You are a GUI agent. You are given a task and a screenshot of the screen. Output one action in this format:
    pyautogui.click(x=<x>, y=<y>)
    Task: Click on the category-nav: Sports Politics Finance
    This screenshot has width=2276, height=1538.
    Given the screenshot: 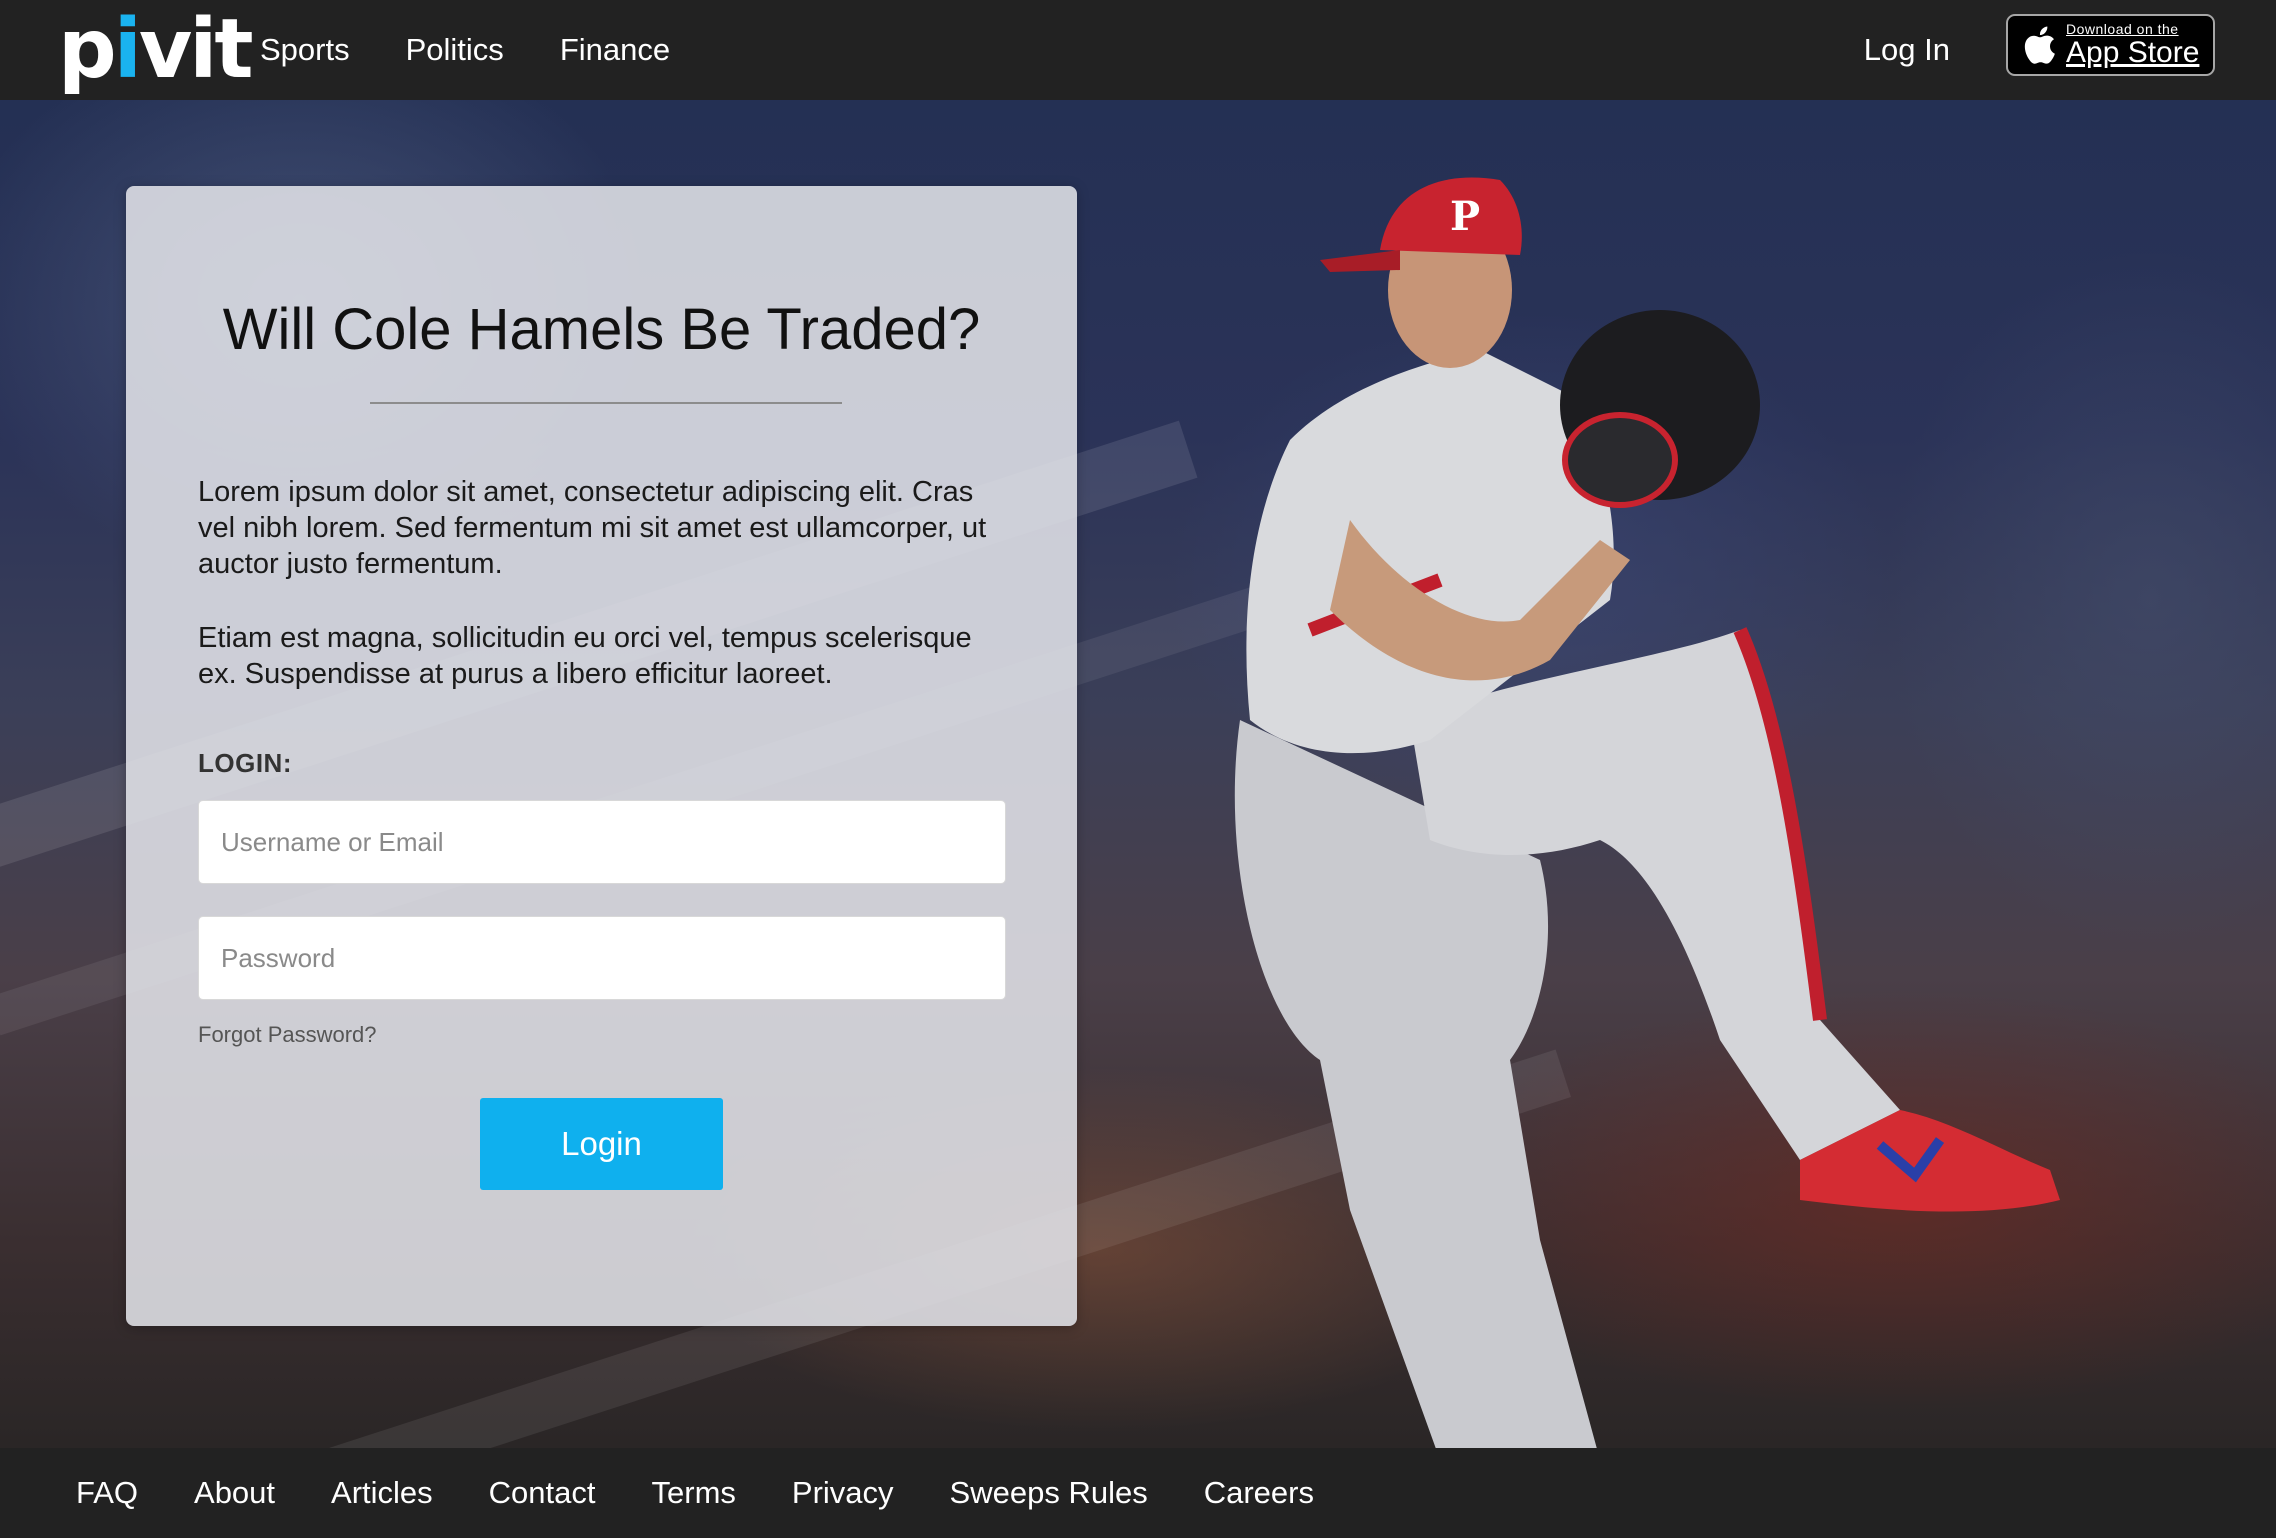 What is the action you would take?
    pyautogui.click(x=465, y=50)
    